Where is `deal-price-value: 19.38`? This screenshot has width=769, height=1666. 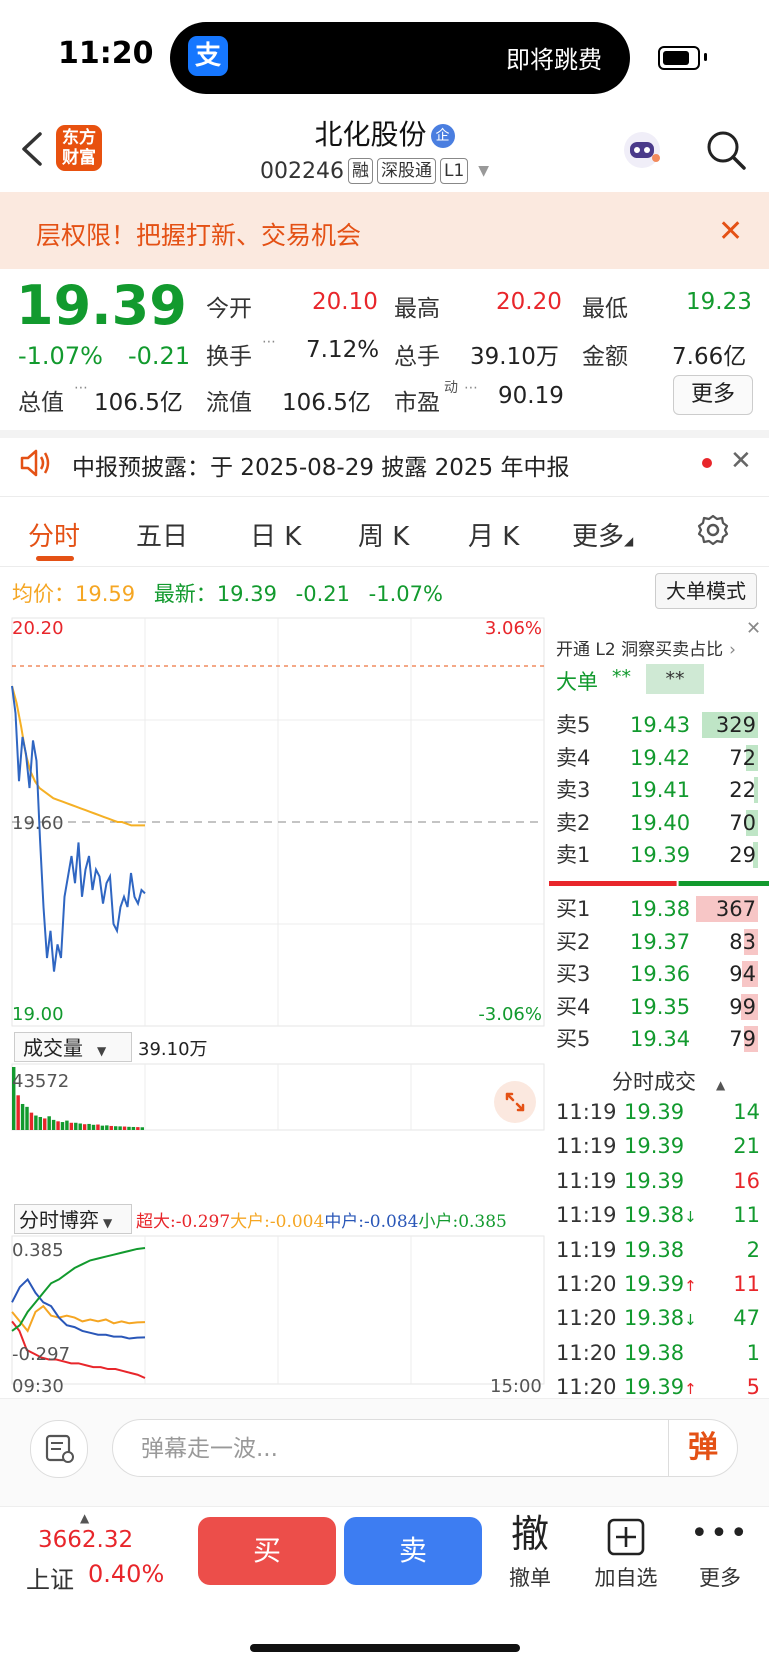
deal-price-value: 19.38 is located at coordinates (654, 1318).